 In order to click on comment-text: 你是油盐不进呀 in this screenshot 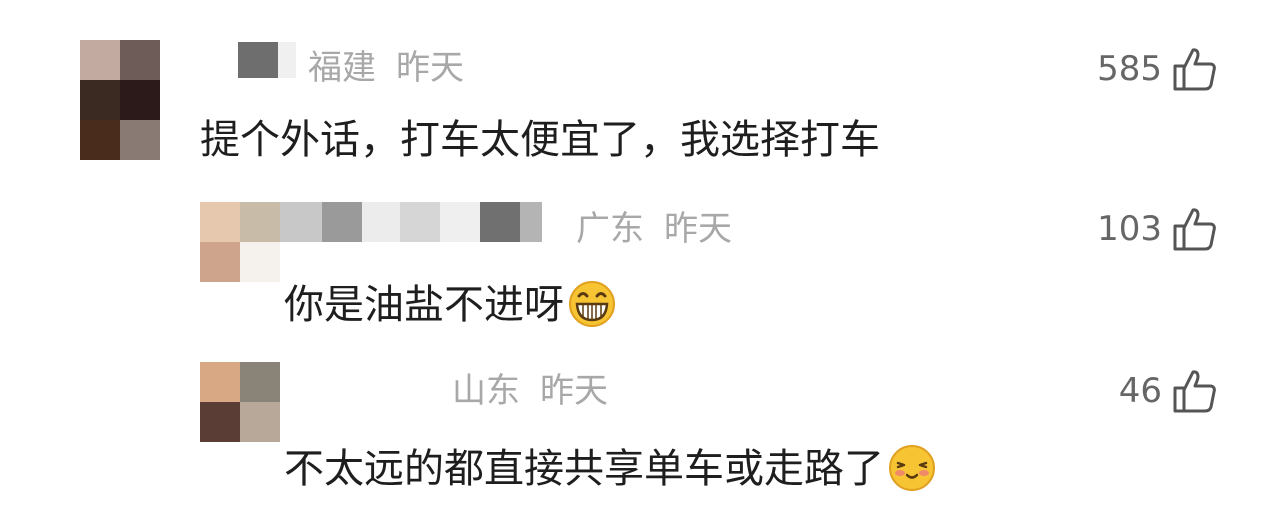, I will do `click(450, 304)`.